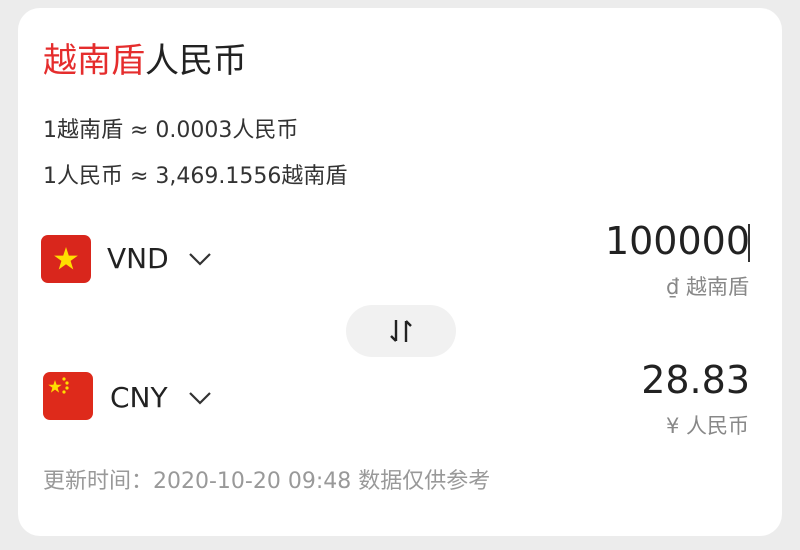  What do you see at coordinates (139, 398) in the screenshot?
I see `target-currency-code: CNY` at bounding box center [139, 398].